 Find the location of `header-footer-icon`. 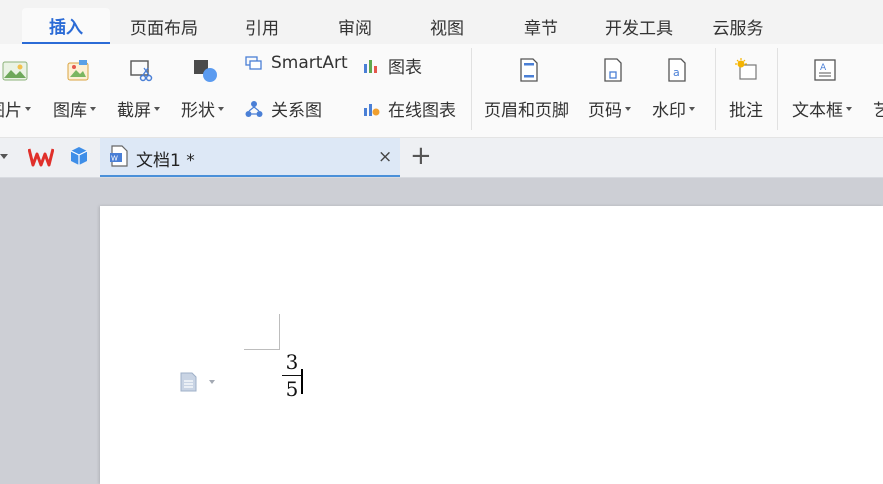

header-footer-icon is located at coordinates (529, 70).